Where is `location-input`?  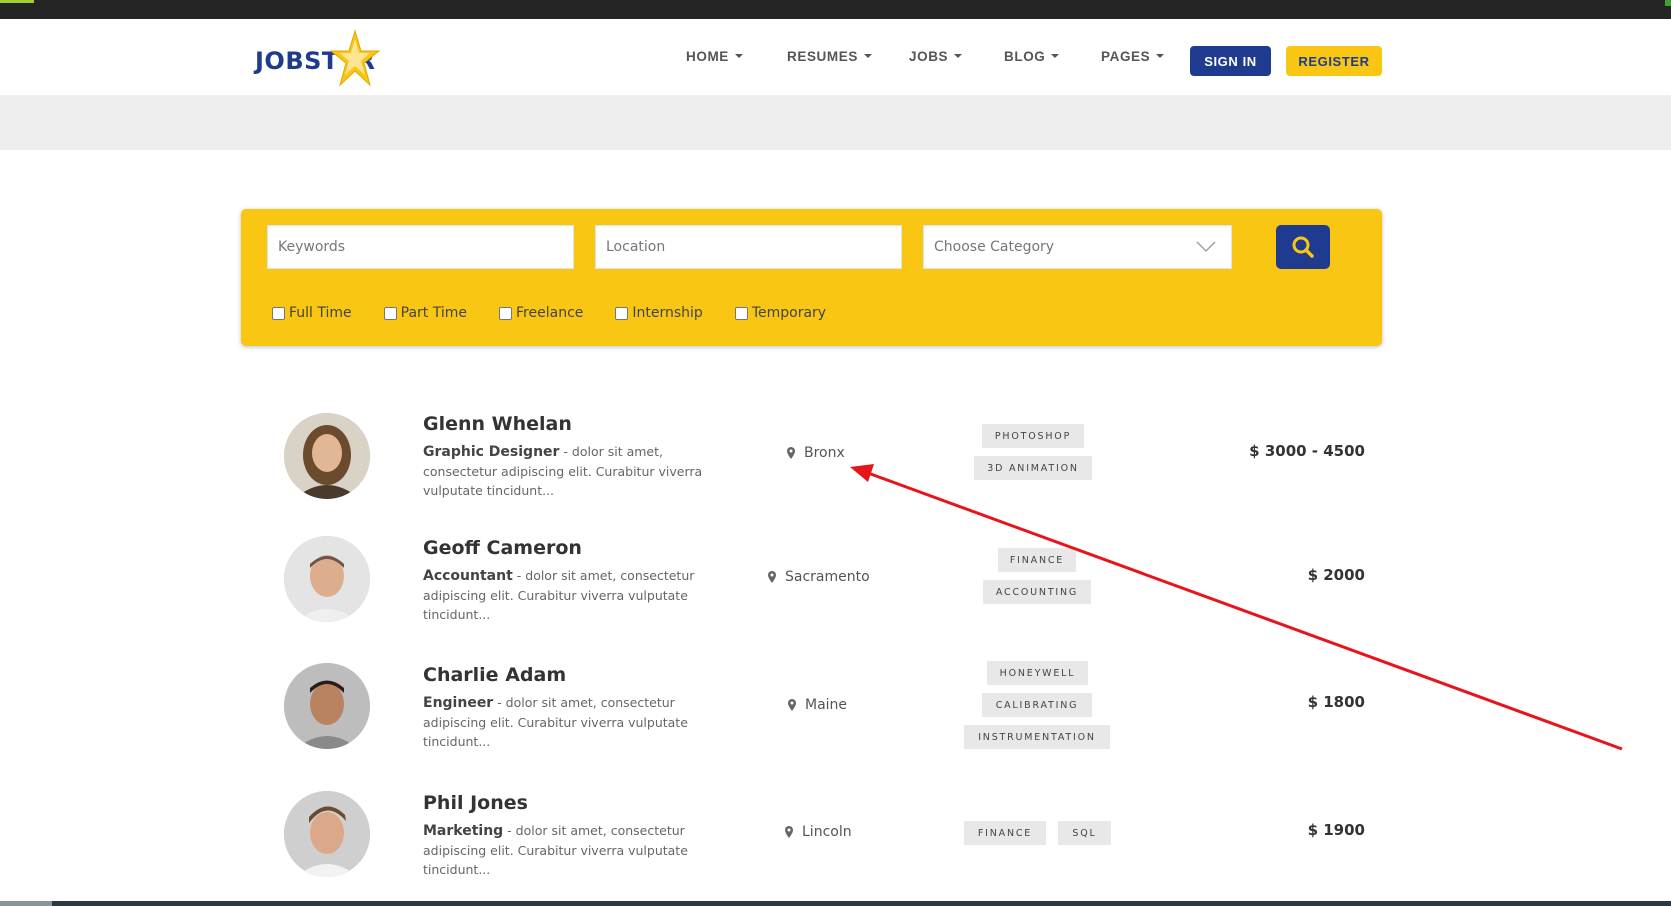 location-input is located at coordinates (753, 247).